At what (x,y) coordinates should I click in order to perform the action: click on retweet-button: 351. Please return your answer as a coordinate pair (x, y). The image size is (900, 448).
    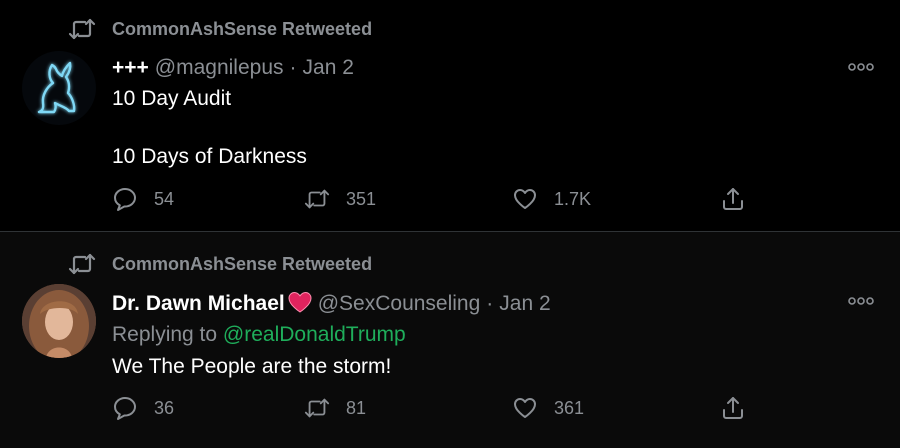
    Looking at the image, I should click on (340, 199).